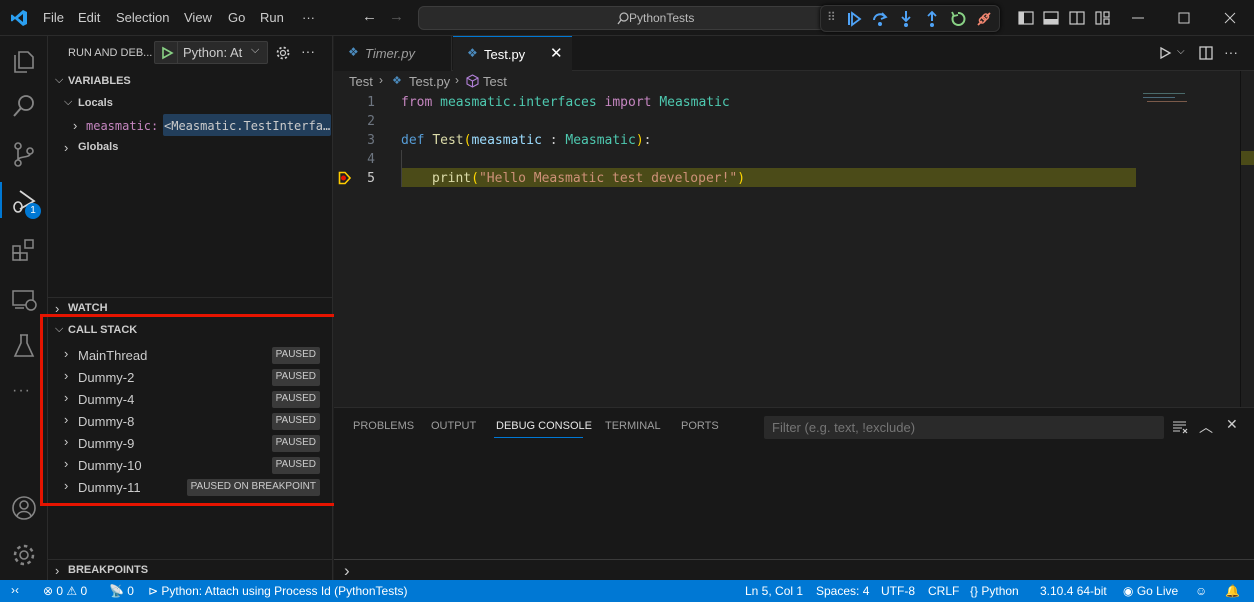 Image resolution: width=1254 pixels, height=602 pixels. Describe the element at coordinates (190, 444) in the screenshot. I see `thread-row: › Dummy-9 PAUSED` at that location.